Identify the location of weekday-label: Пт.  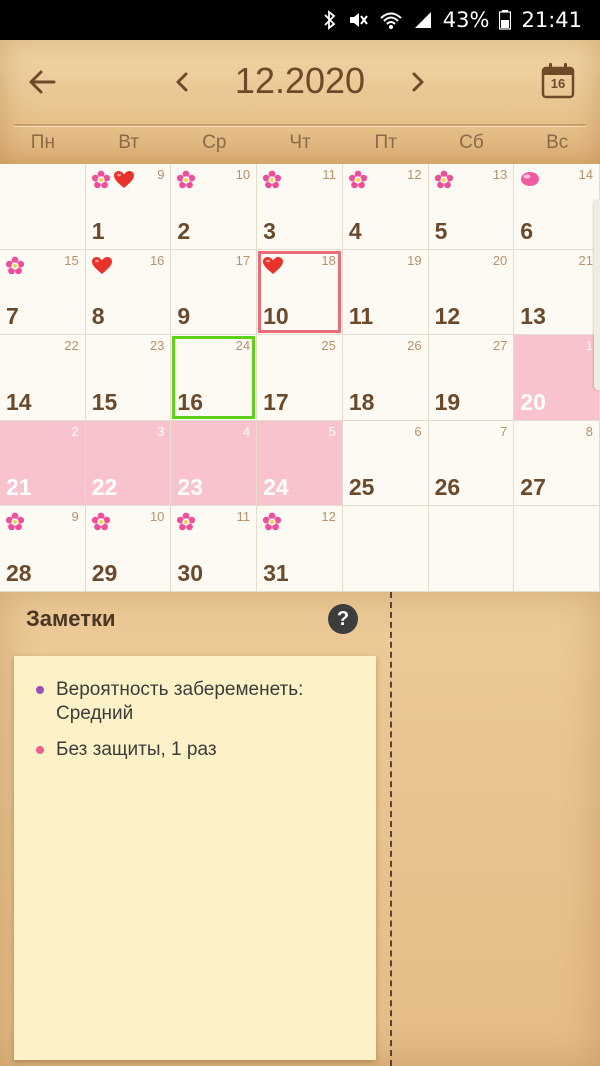
(385, 142).